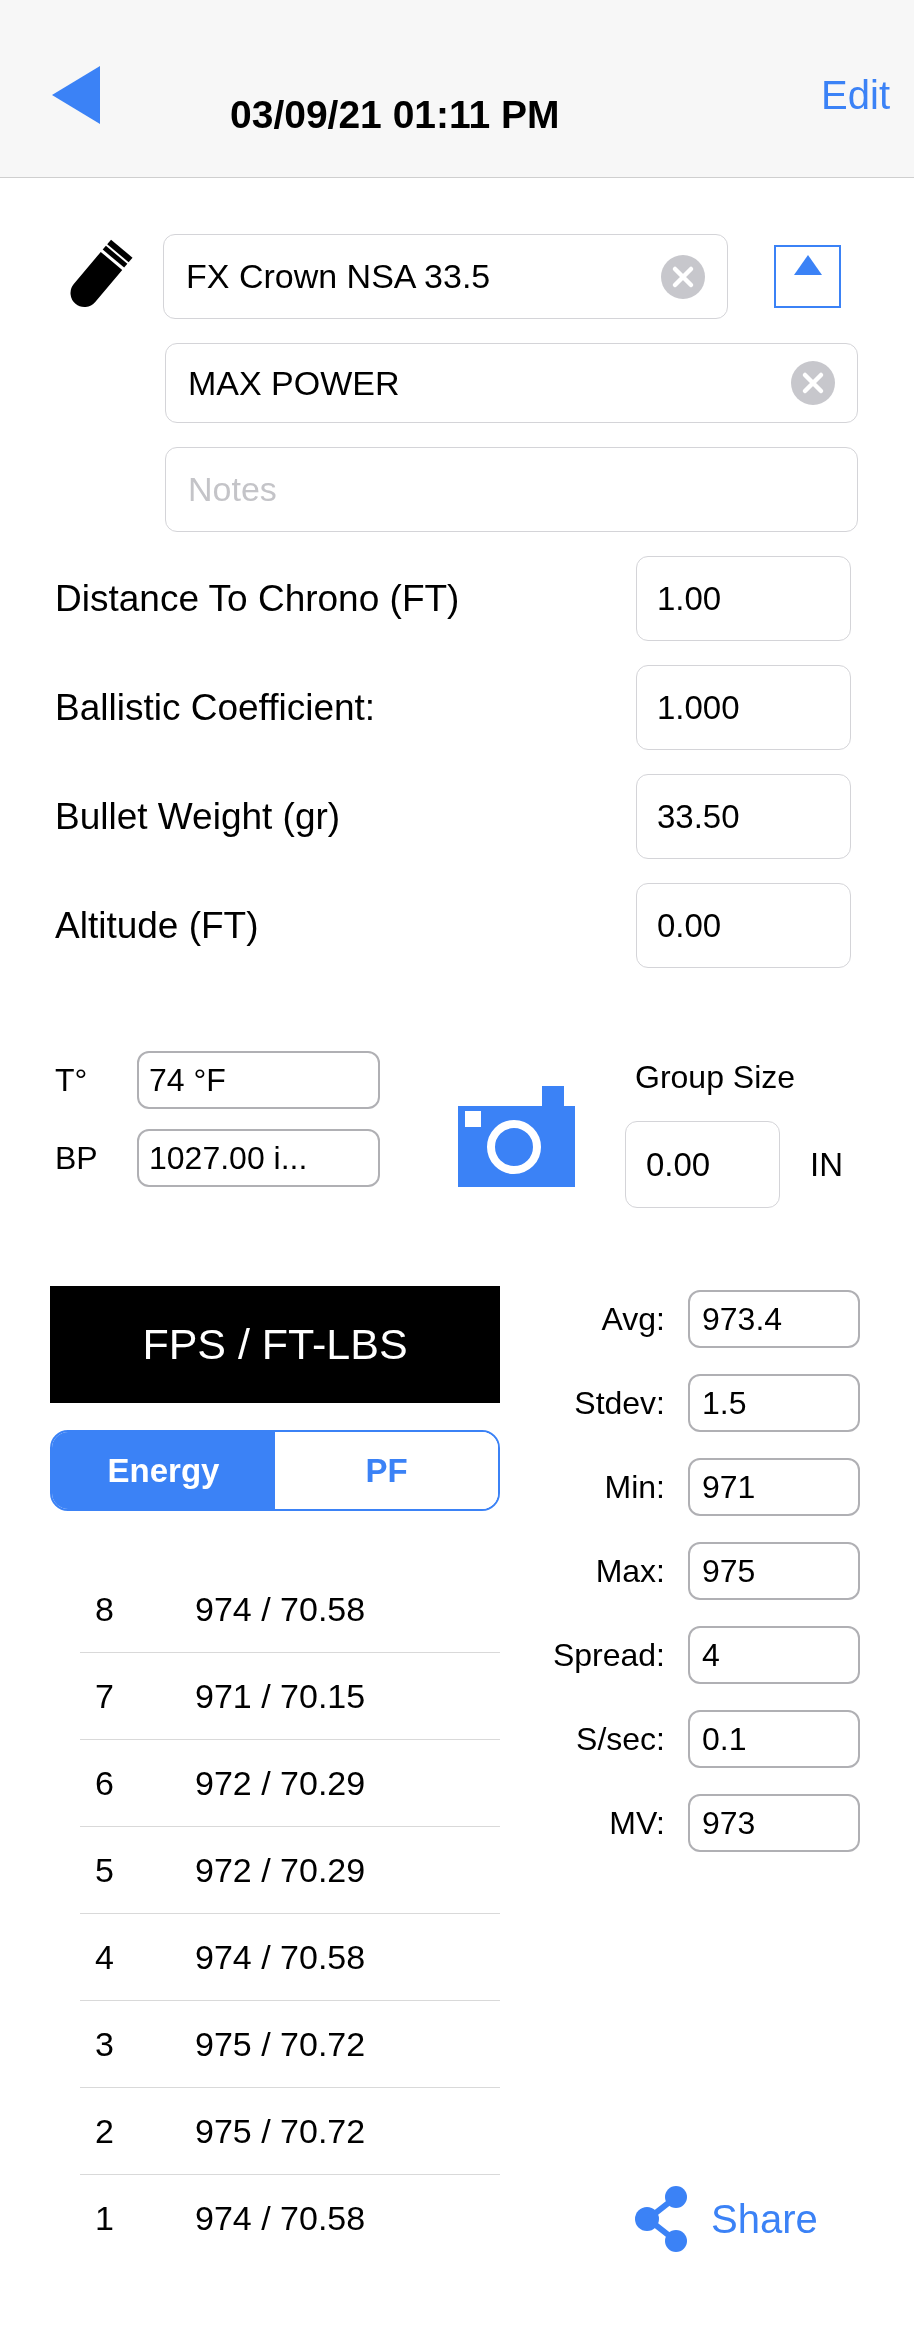 The image size is (914, 2335). I want to click on shot-number: 8, so click(105, 1609).